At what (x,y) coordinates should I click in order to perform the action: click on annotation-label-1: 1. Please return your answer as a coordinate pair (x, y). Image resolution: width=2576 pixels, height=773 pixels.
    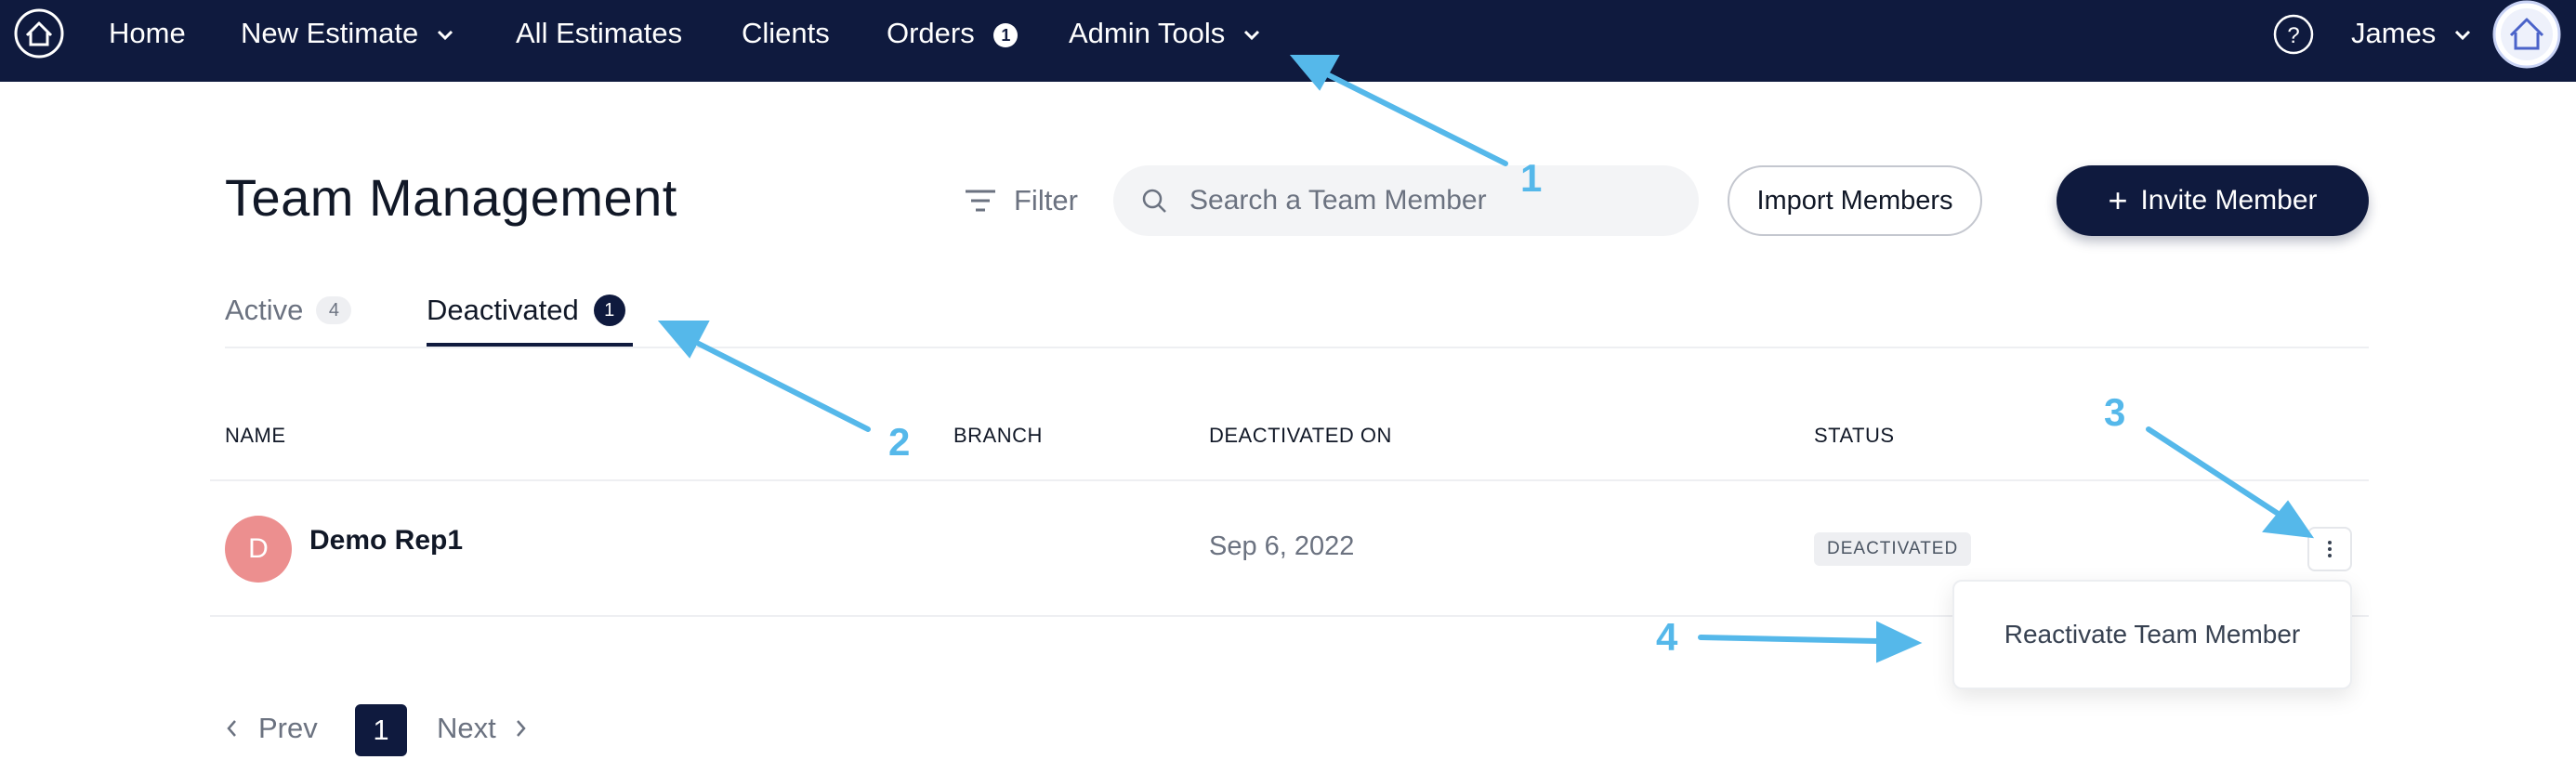
    Looking at the image, I should click on (1531, 178).